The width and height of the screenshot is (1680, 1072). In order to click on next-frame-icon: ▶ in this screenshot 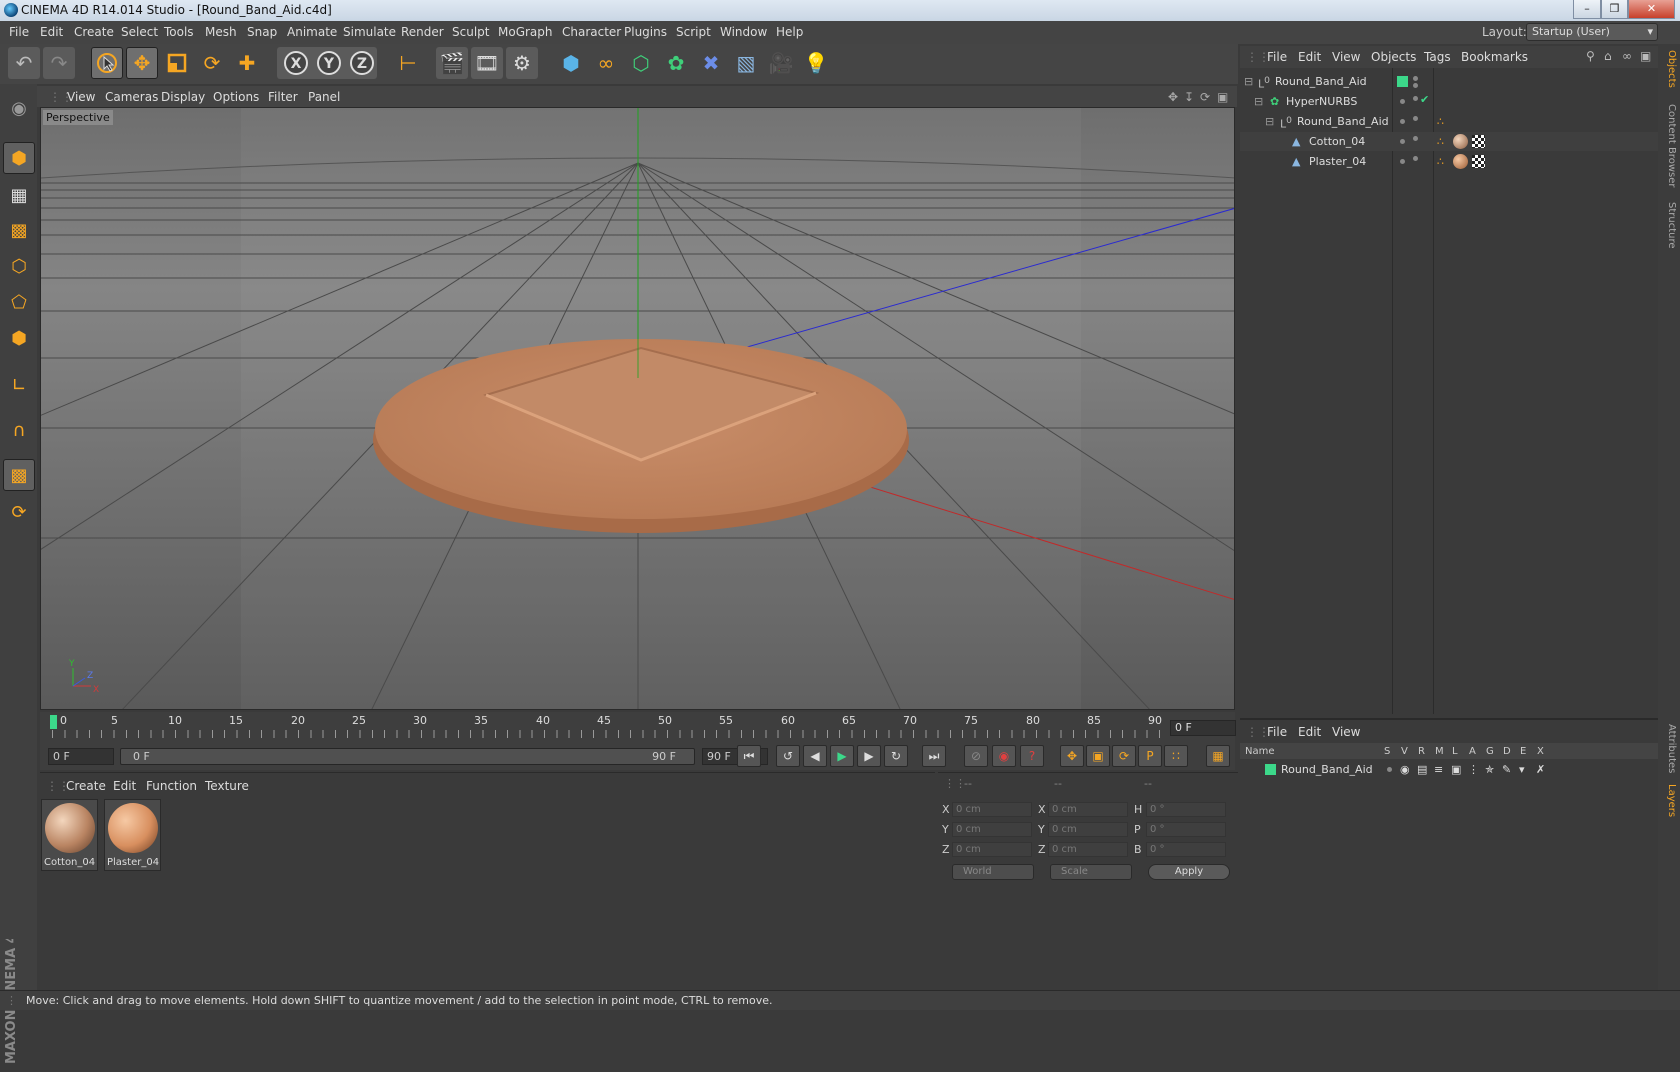, I will do `click(869, 756)`.